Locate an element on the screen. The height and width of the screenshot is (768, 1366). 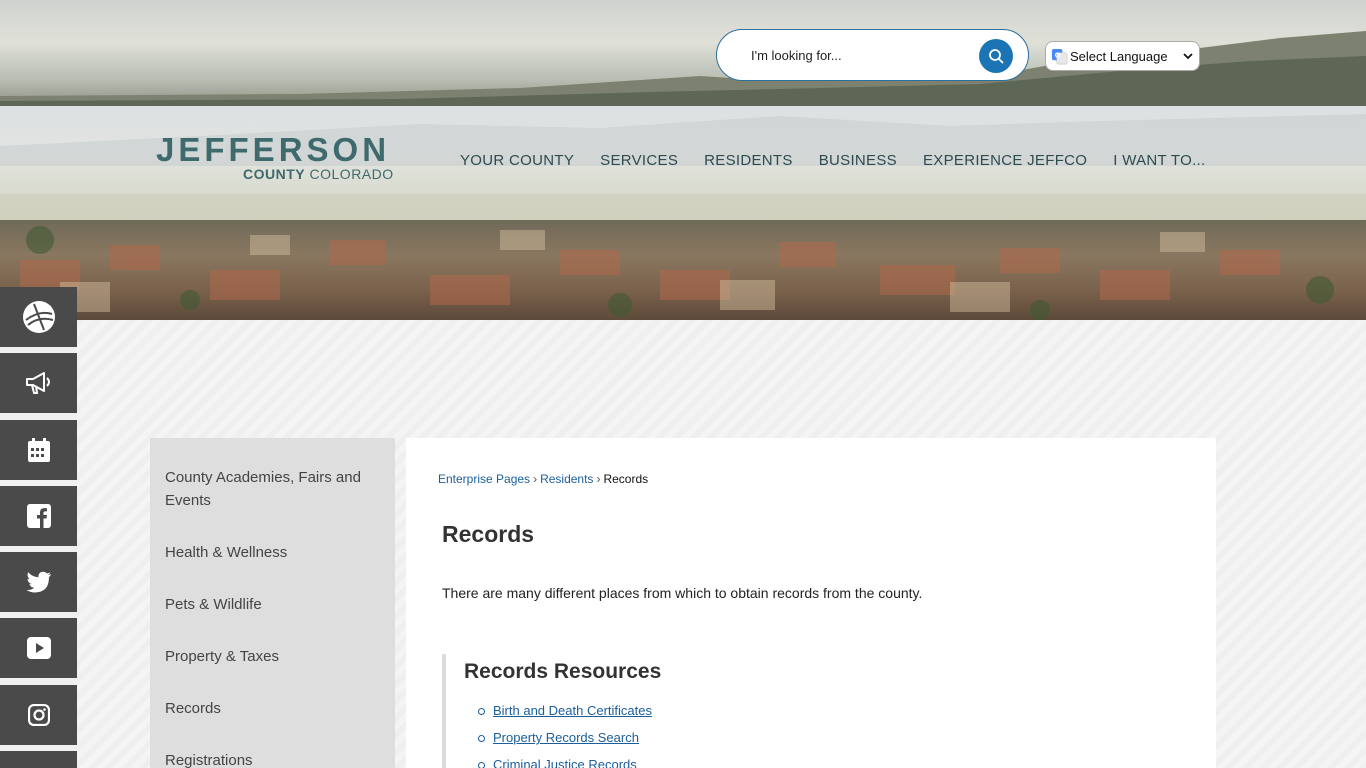
sidebar-item-property: Property & Taxes is located at coordinates (265, 656).